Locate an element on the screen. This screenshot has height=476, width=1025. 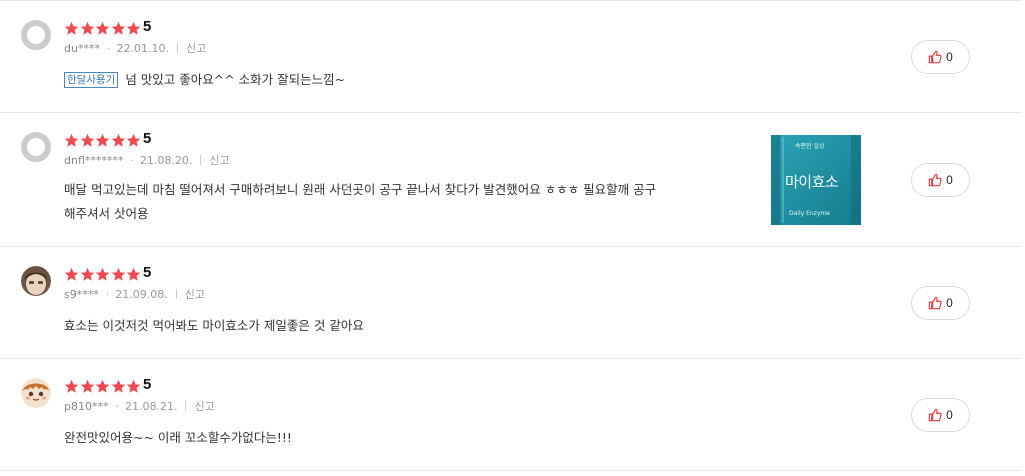
character-avatar is located at coordinates (36, 393).